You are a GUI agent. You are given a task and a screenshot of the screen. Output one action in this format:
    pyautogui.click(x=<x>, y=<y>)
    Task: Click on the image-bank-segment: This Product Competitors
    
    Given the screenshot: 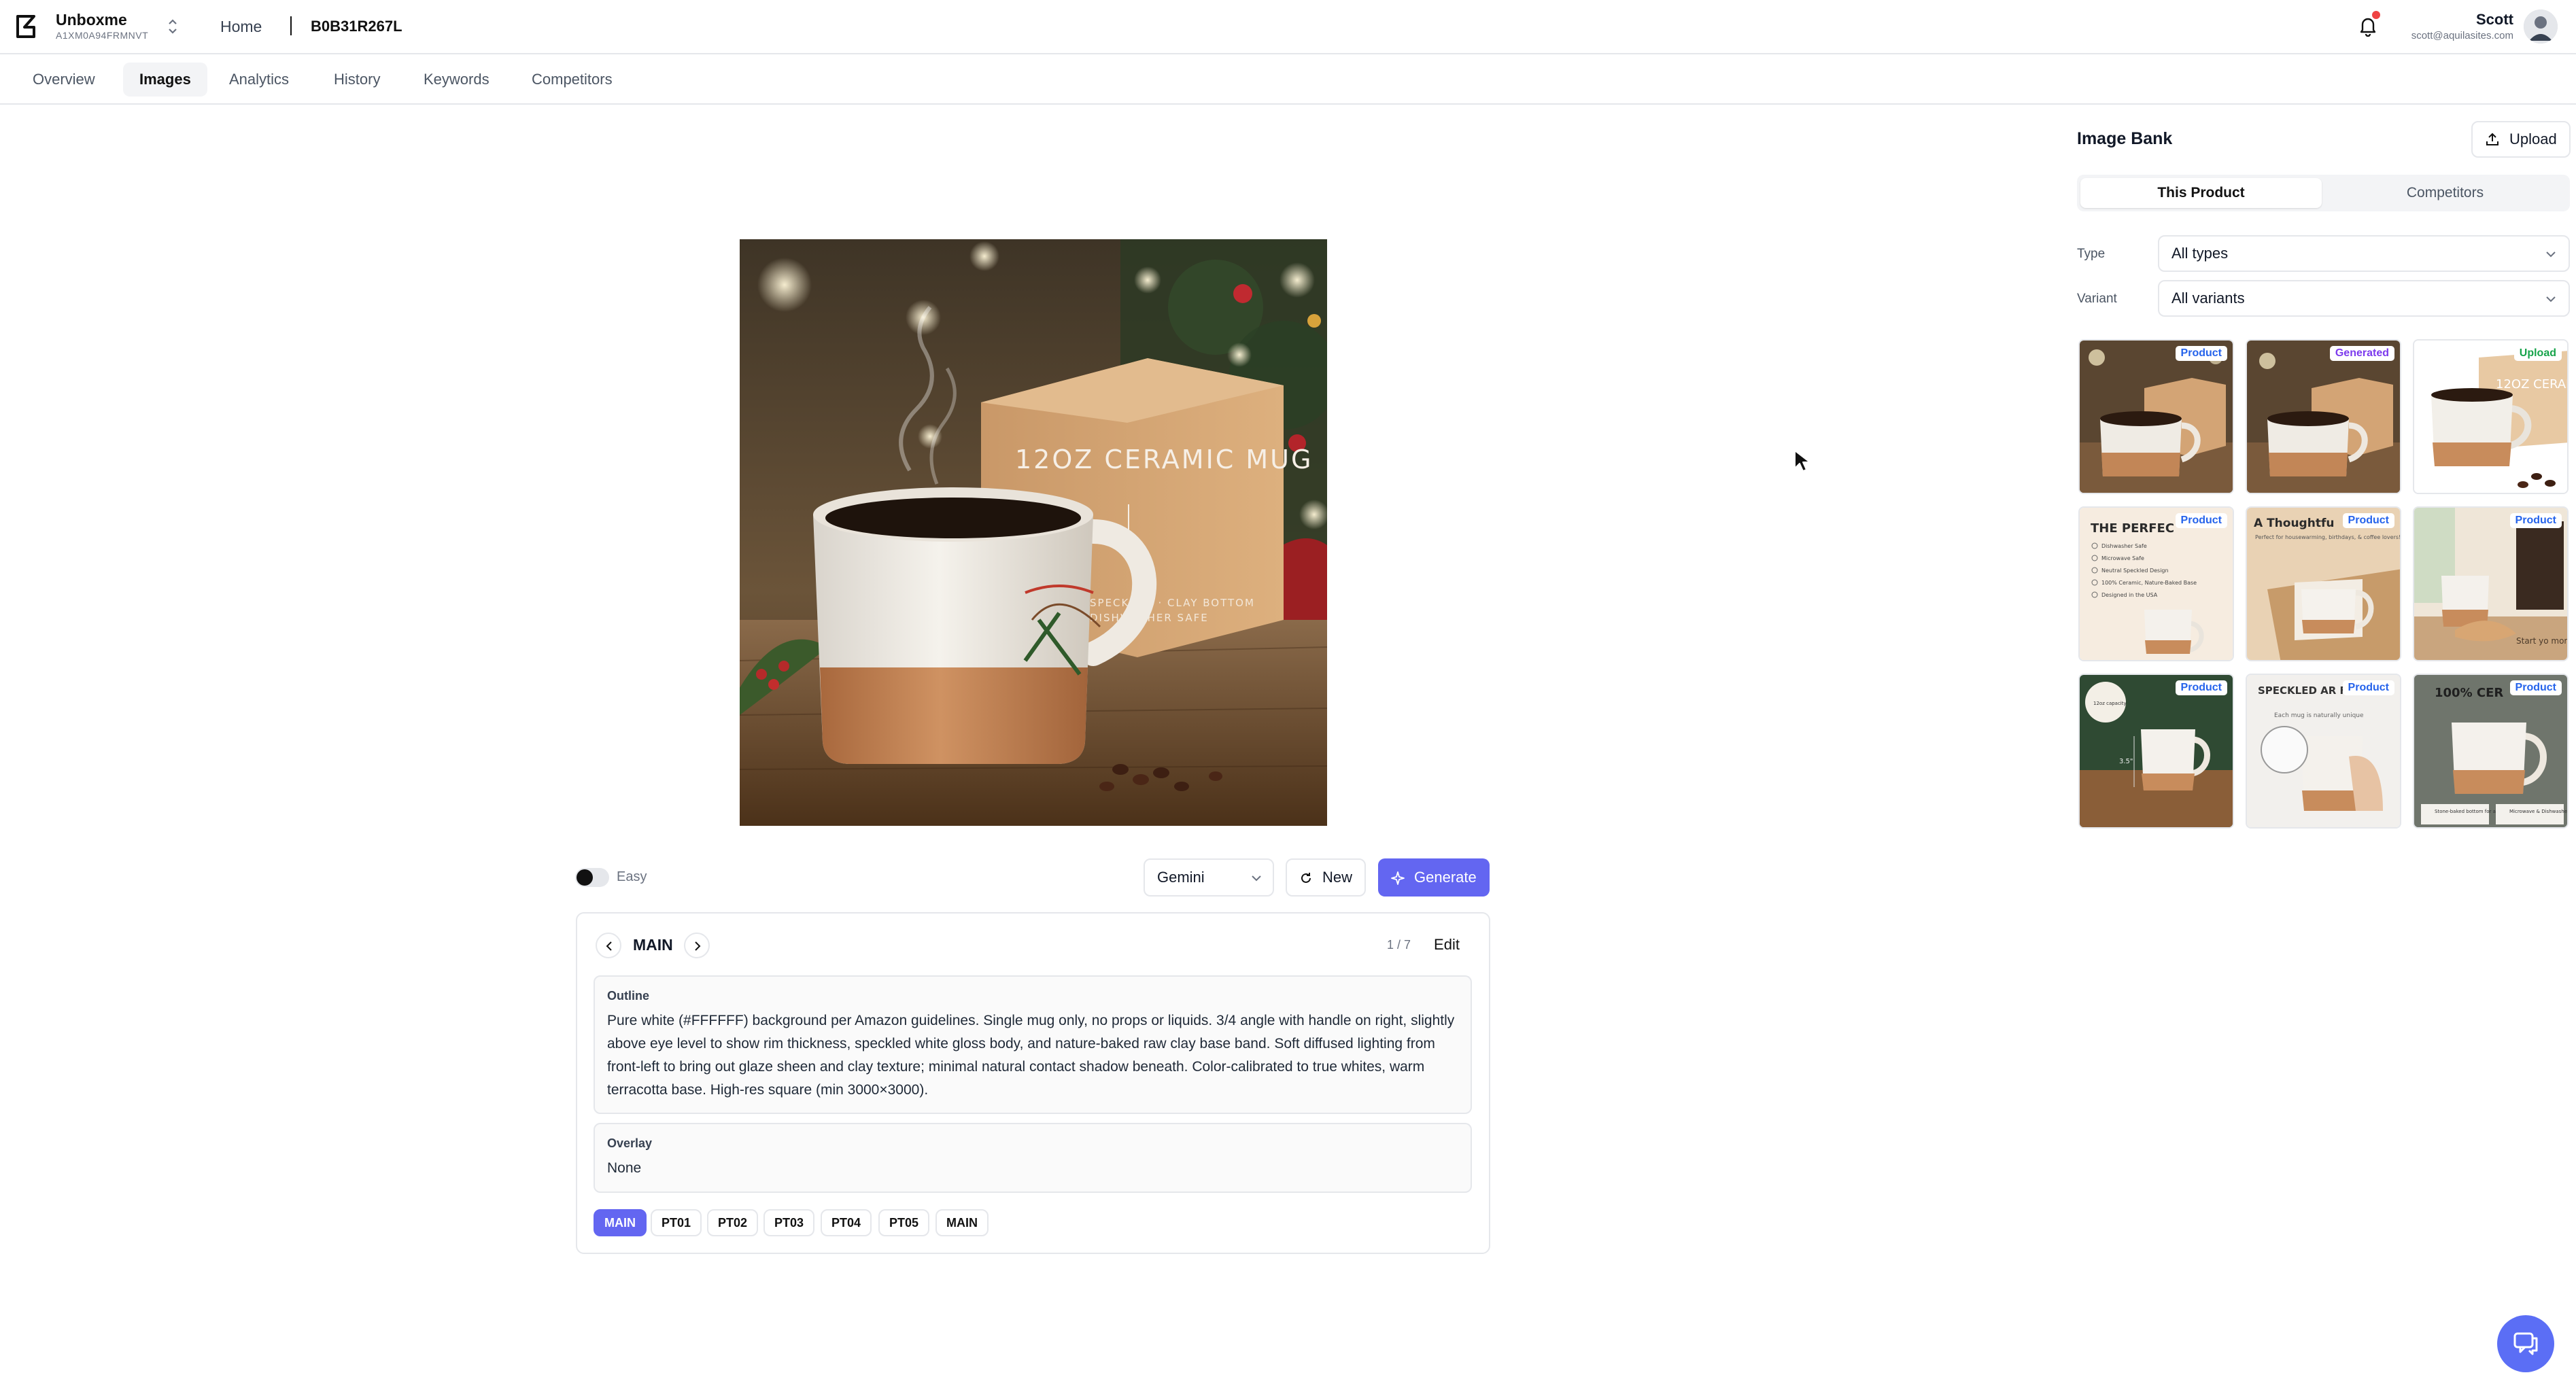 What is the action you would take?
    pyautogui.click(x=2323, y=193)
    